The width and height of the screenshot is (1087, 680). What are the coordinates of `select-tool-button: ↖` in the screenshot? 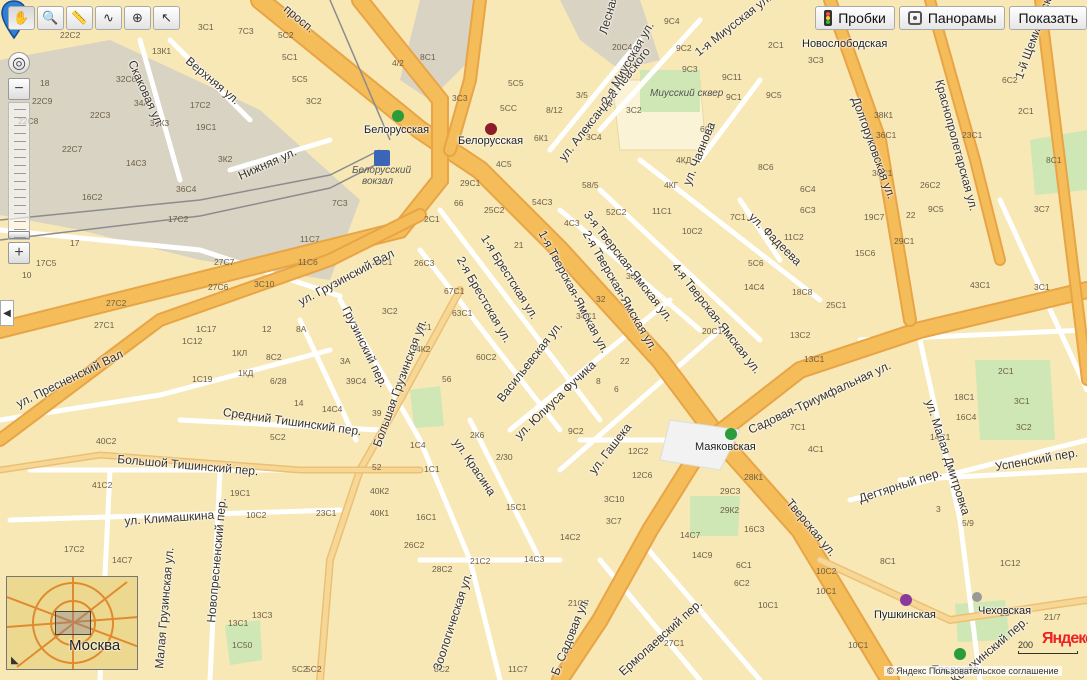 It's located at (166, 18).